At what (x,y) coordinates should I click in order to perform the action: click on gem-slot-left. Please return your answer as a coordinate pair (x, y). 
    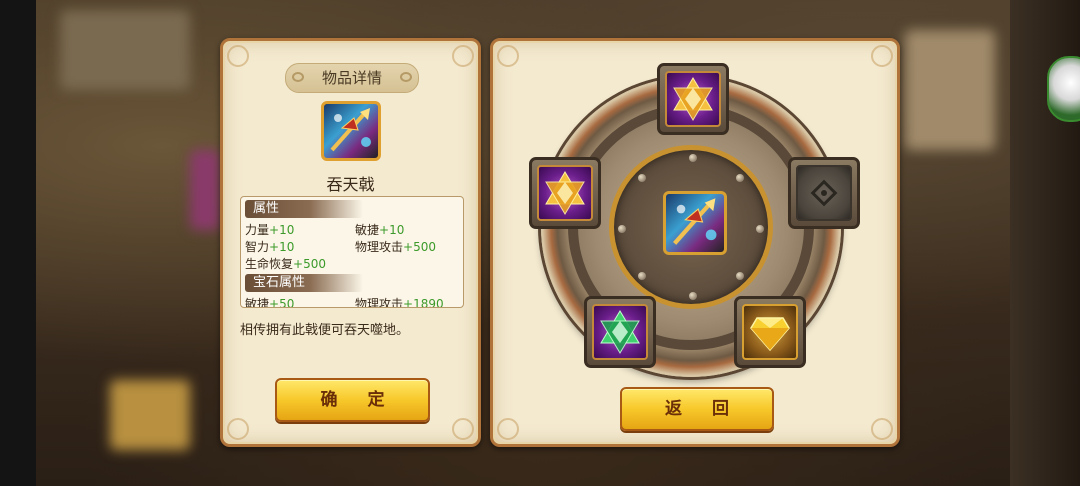
    Looking at the image, I should click on (565, 193).